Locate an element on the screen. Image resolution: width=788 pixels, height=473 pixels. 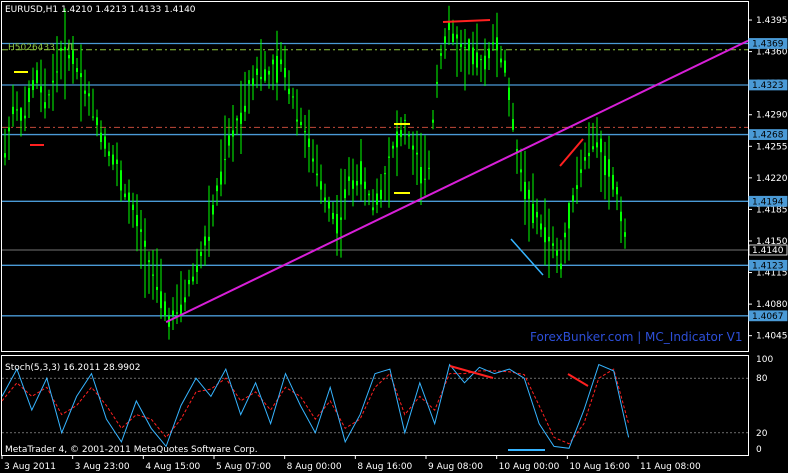
stoch-tick-label: 20 is located at coordinates (762, 434).